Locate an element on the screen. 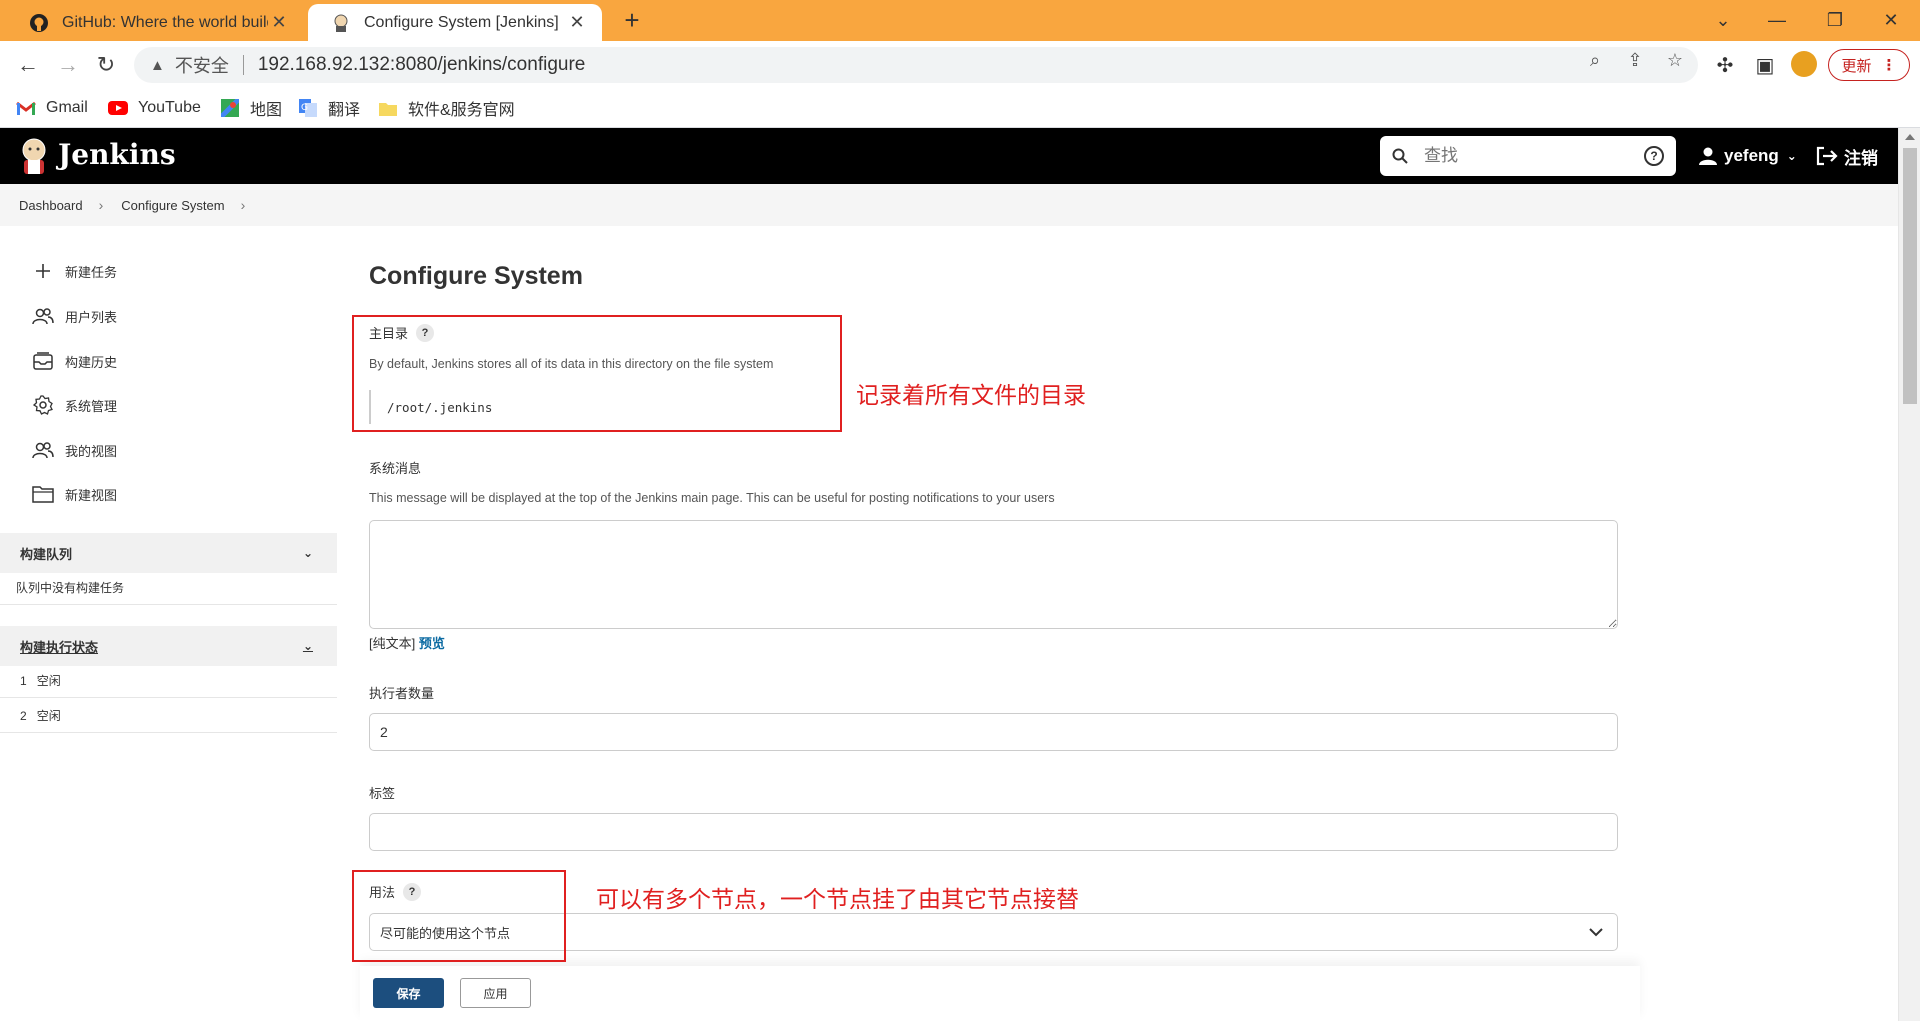 The width and height of the screenshot is (1920, 1021). panel-title: 构建执行状态 is located at coordinates (59, 646).